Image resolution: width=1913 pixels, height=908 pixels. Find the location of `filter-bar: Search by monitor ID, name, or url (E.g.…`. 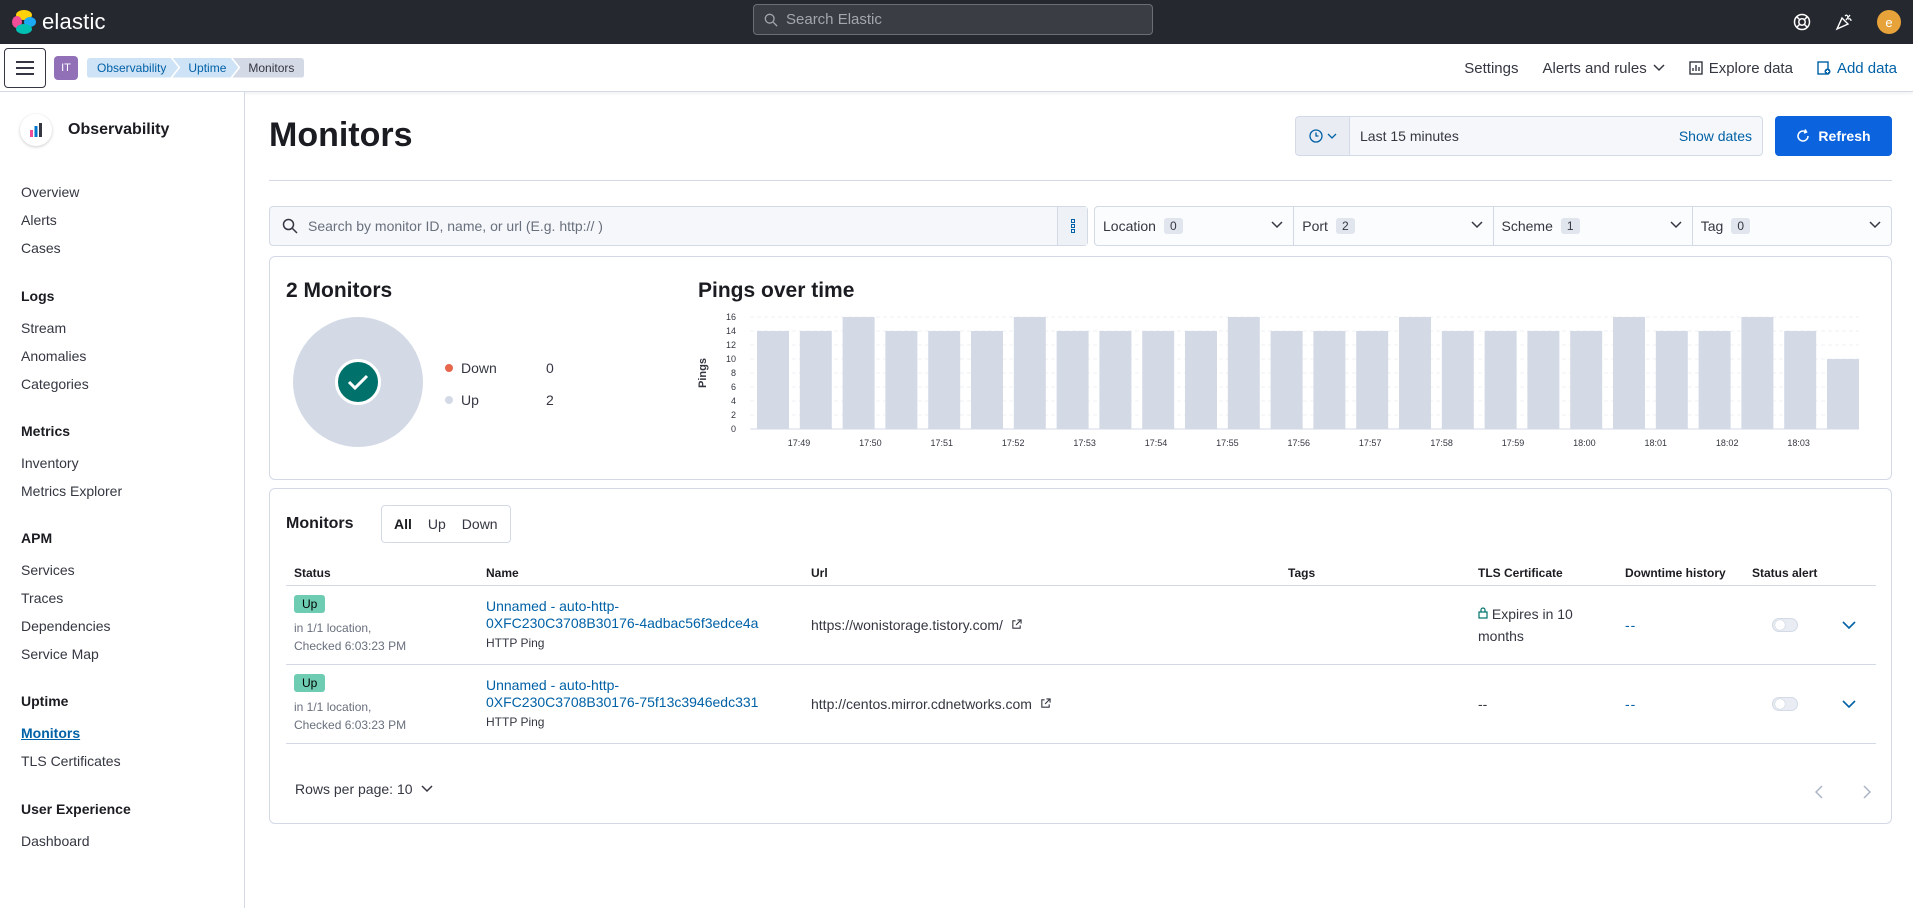

filter-bar: Search by monitor ID, name, or url (E.g.… is located at coordinates (1080, 226).